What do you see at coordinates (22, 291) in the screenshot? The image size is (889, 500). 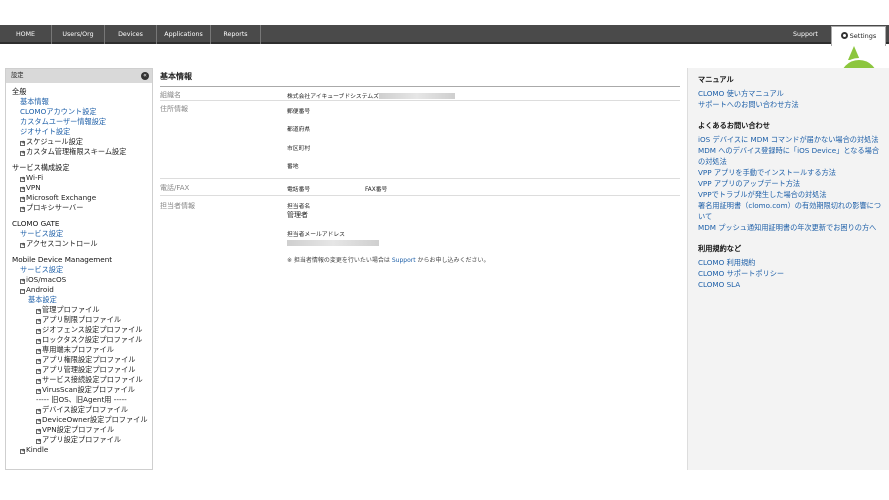 I see `collapse-icon: −` at bounding box center [22, 291].